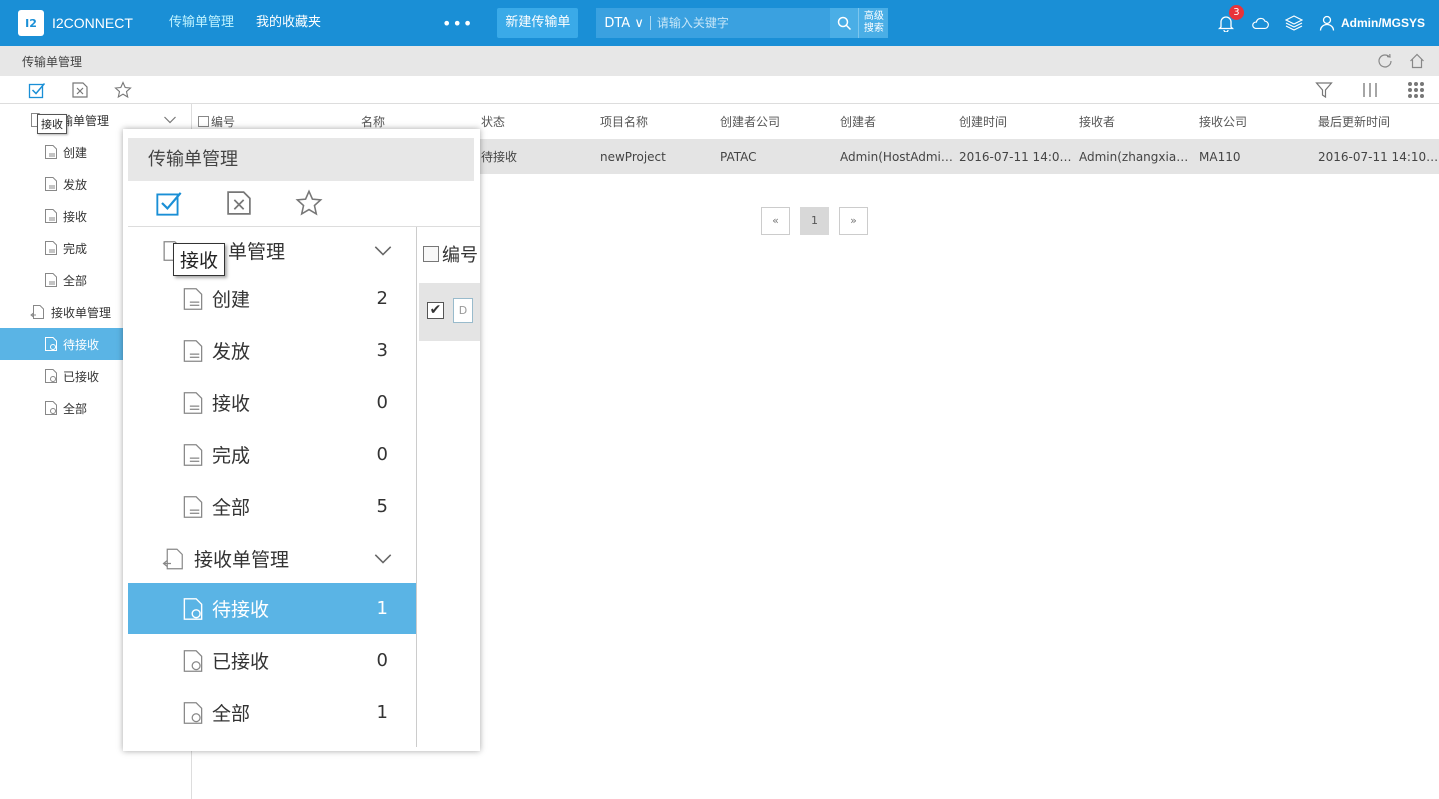 Image resolution: width=1439 pixels, height=799 pixels. I want to click on column-header-creator: 创建者, so click(894, 121).